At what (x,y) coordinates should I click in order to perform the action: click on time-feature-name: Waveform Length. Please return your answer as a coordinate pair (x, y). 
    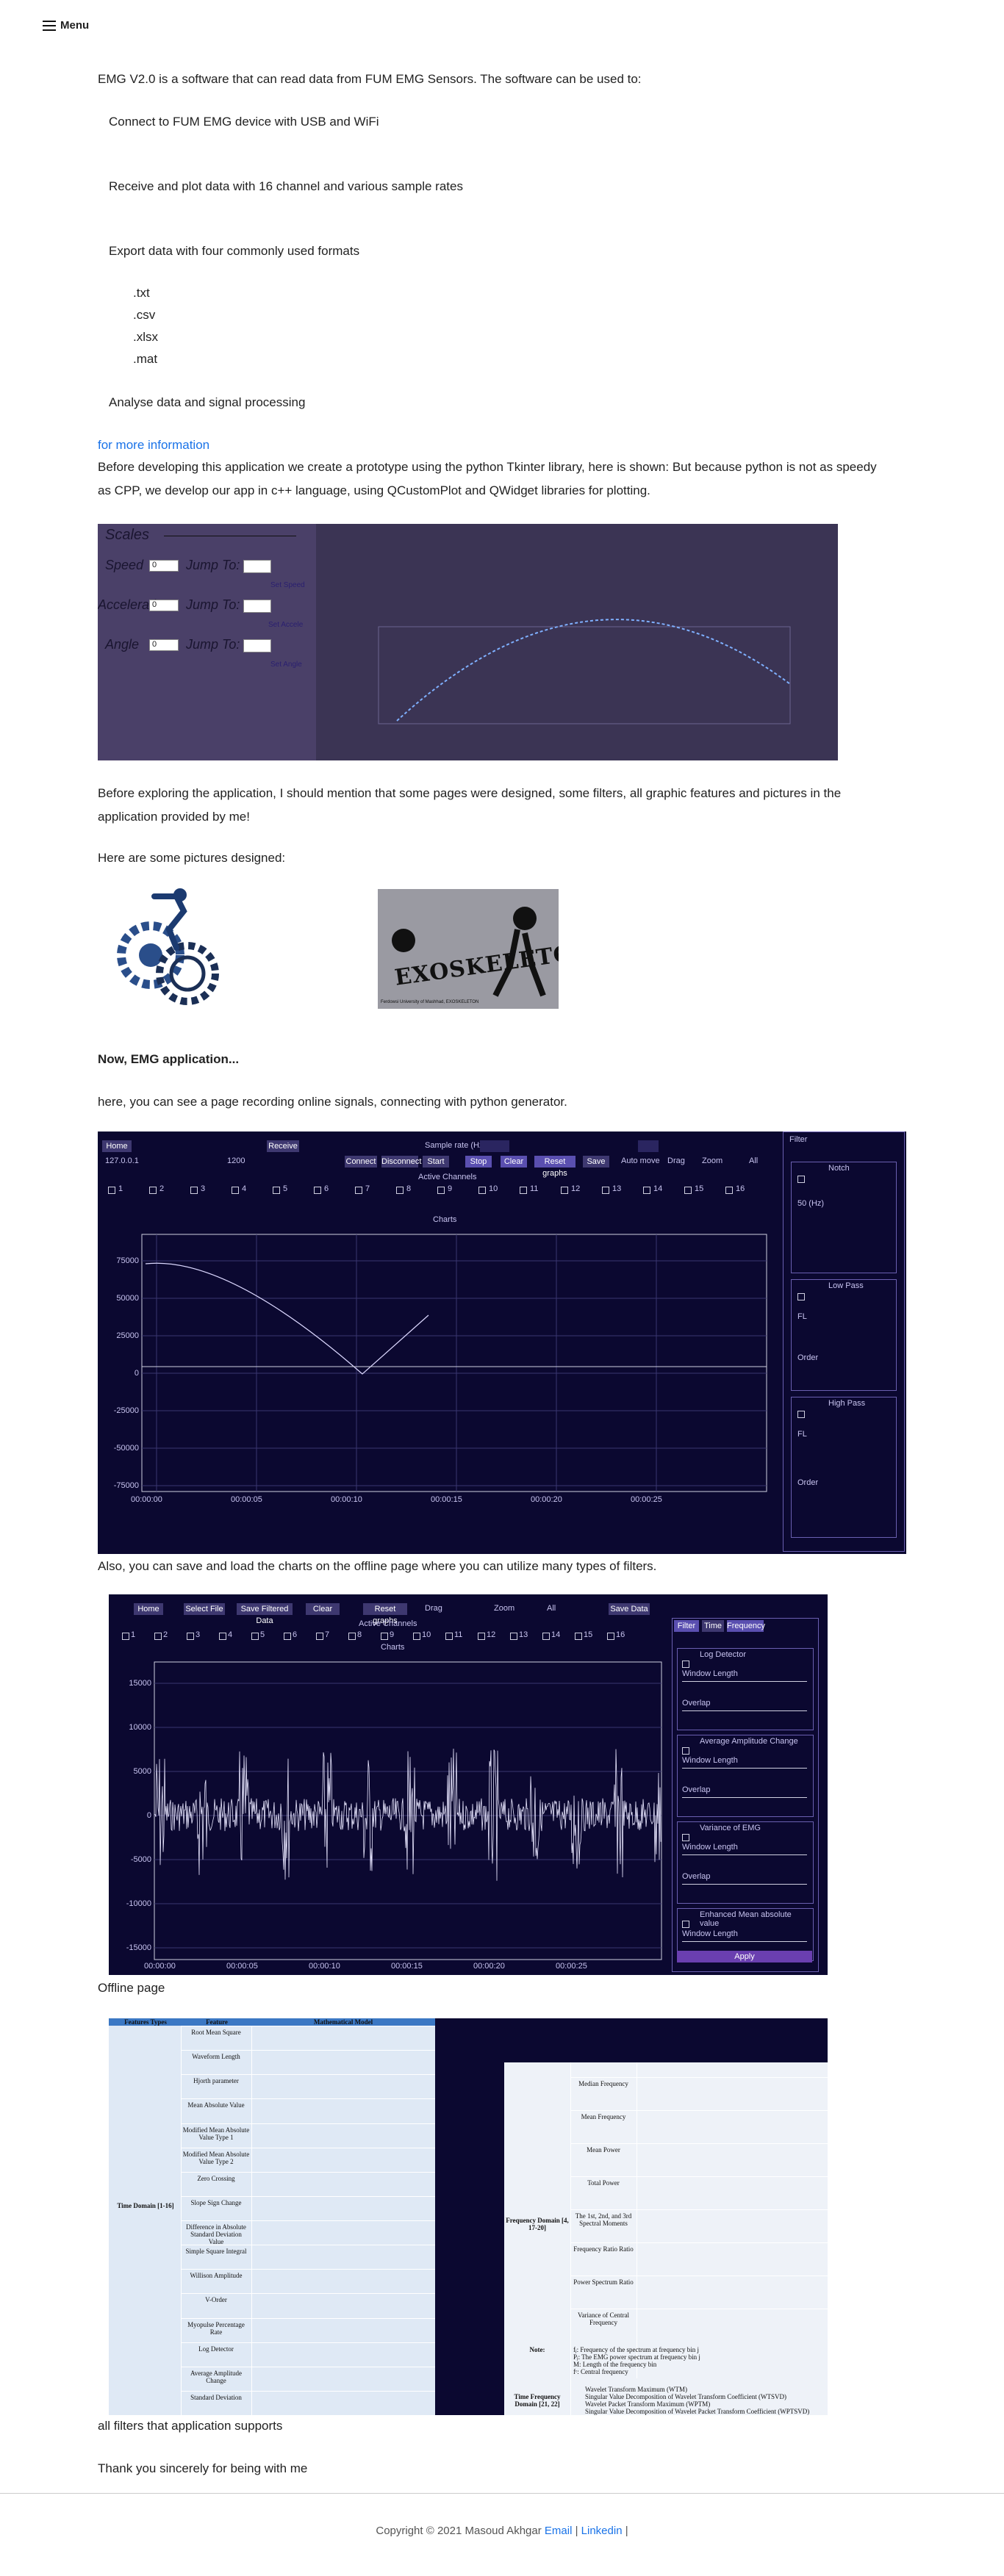
    Looking at the image, I should click on (216, 2057).